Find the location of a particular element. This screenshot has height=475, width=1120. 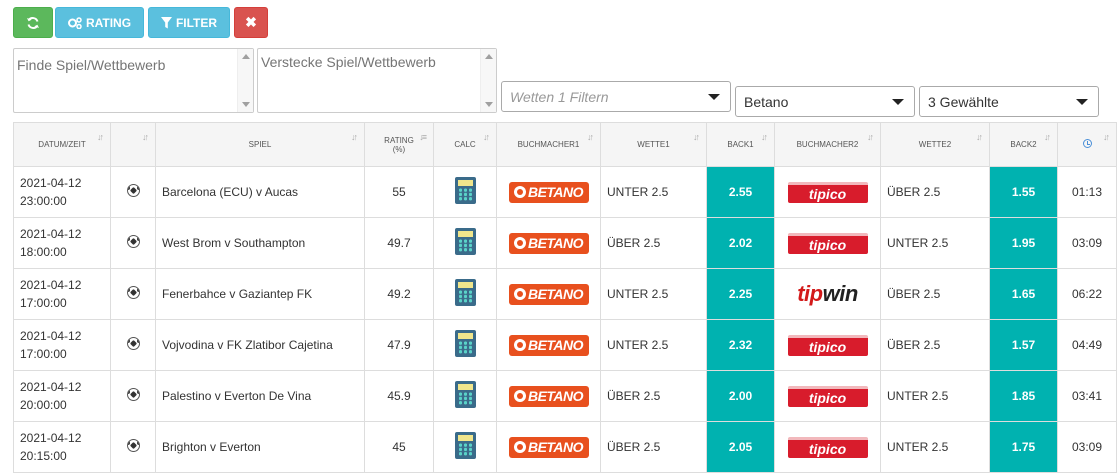

bookmaker2-cell: tipwin is located at coordinates (827, 294).